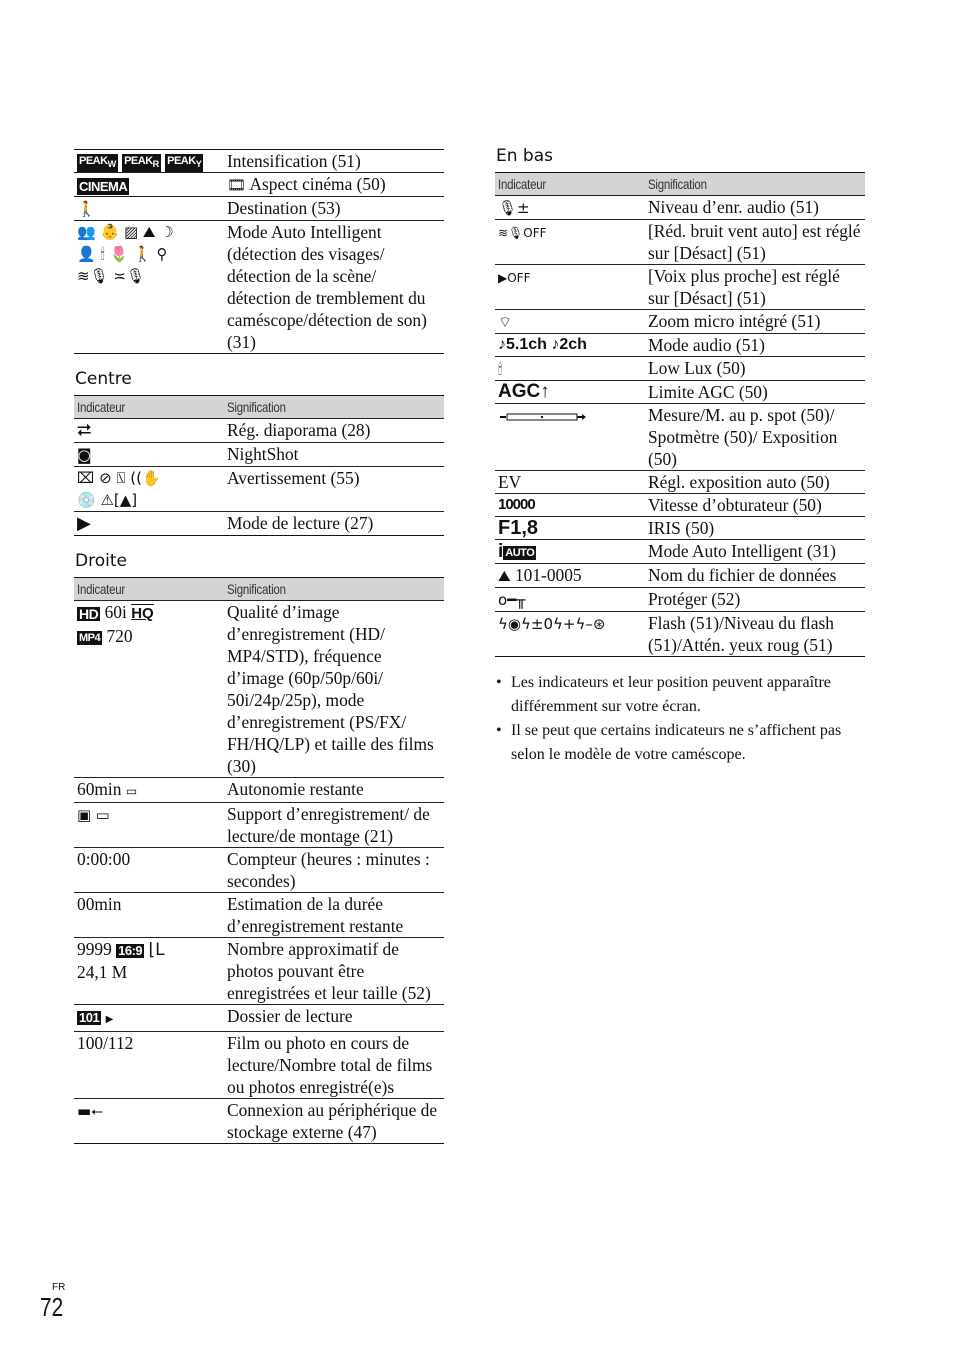 This screenshot has height=1357, width=954. Describe the element at coordinates (86, 232) in the screenshot. I see `portrait-icon: 👥` at that location.